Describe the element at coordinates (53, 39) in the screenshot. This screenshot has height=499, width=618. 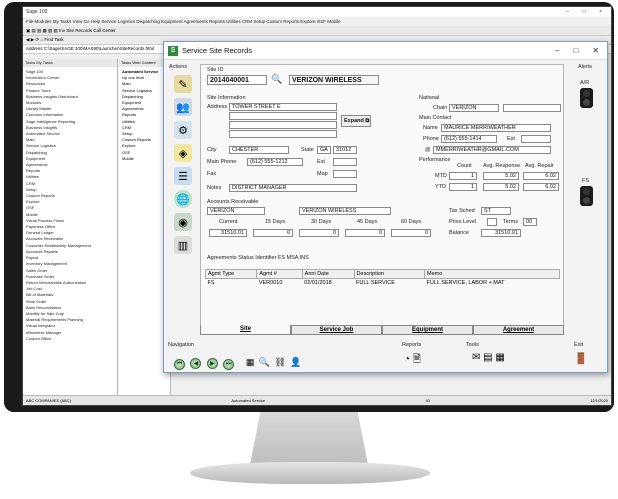
I see `find-task-label: Find Task` at that location.